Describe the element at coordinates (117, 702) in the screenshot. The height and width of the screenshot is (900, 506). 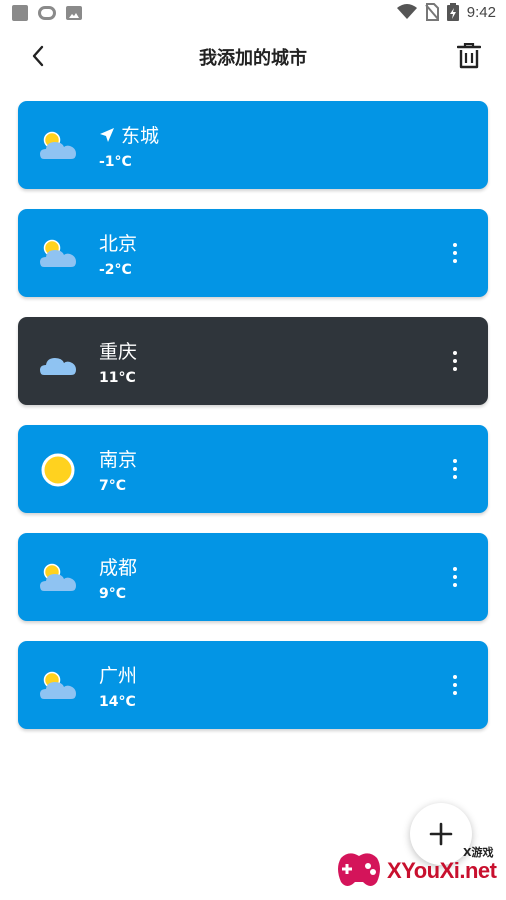
I see `city-temperature: 14°C` at that location.